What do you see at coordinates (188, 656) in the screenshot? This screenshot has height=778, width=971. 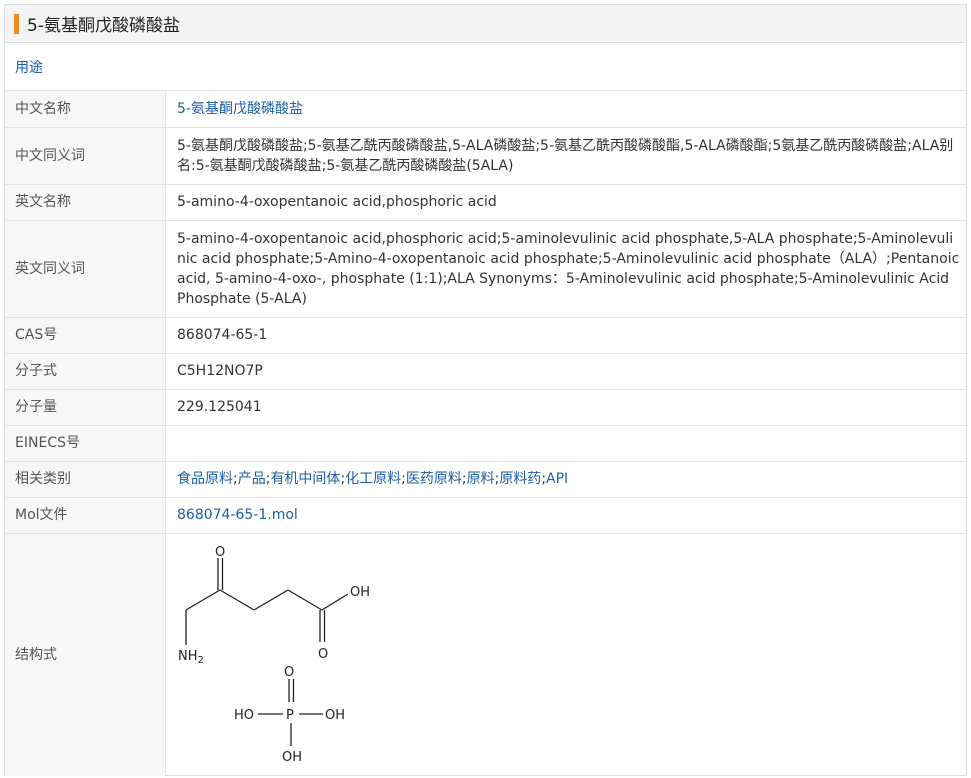 I see `atom-nh-text: NH` at bounding box center [188, 656].